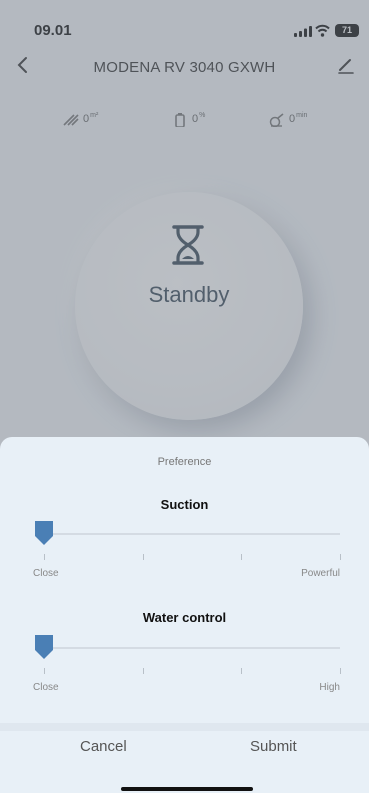  What do you see at coordinates (103, 746) in the screenshot?
I see `cancel-button: Cancel` at bounding box center [103, 746].